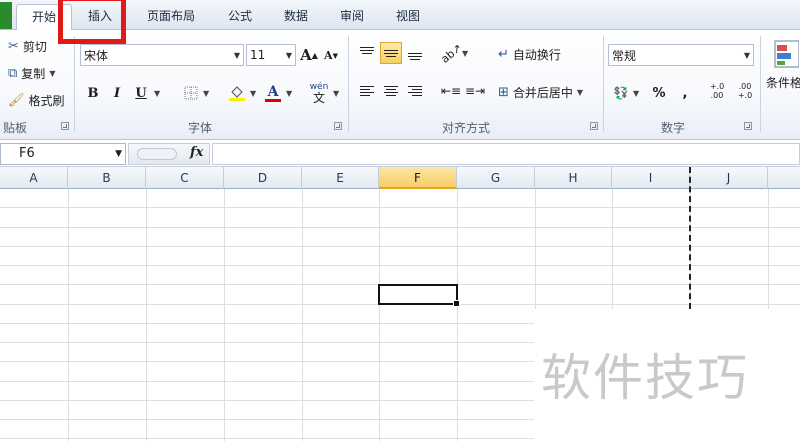 This screenshot has width=800, height=441. Describe the element at coordinates (331, 55) in the screenshot. I see `shrink-font-button: A ▼` at that location.